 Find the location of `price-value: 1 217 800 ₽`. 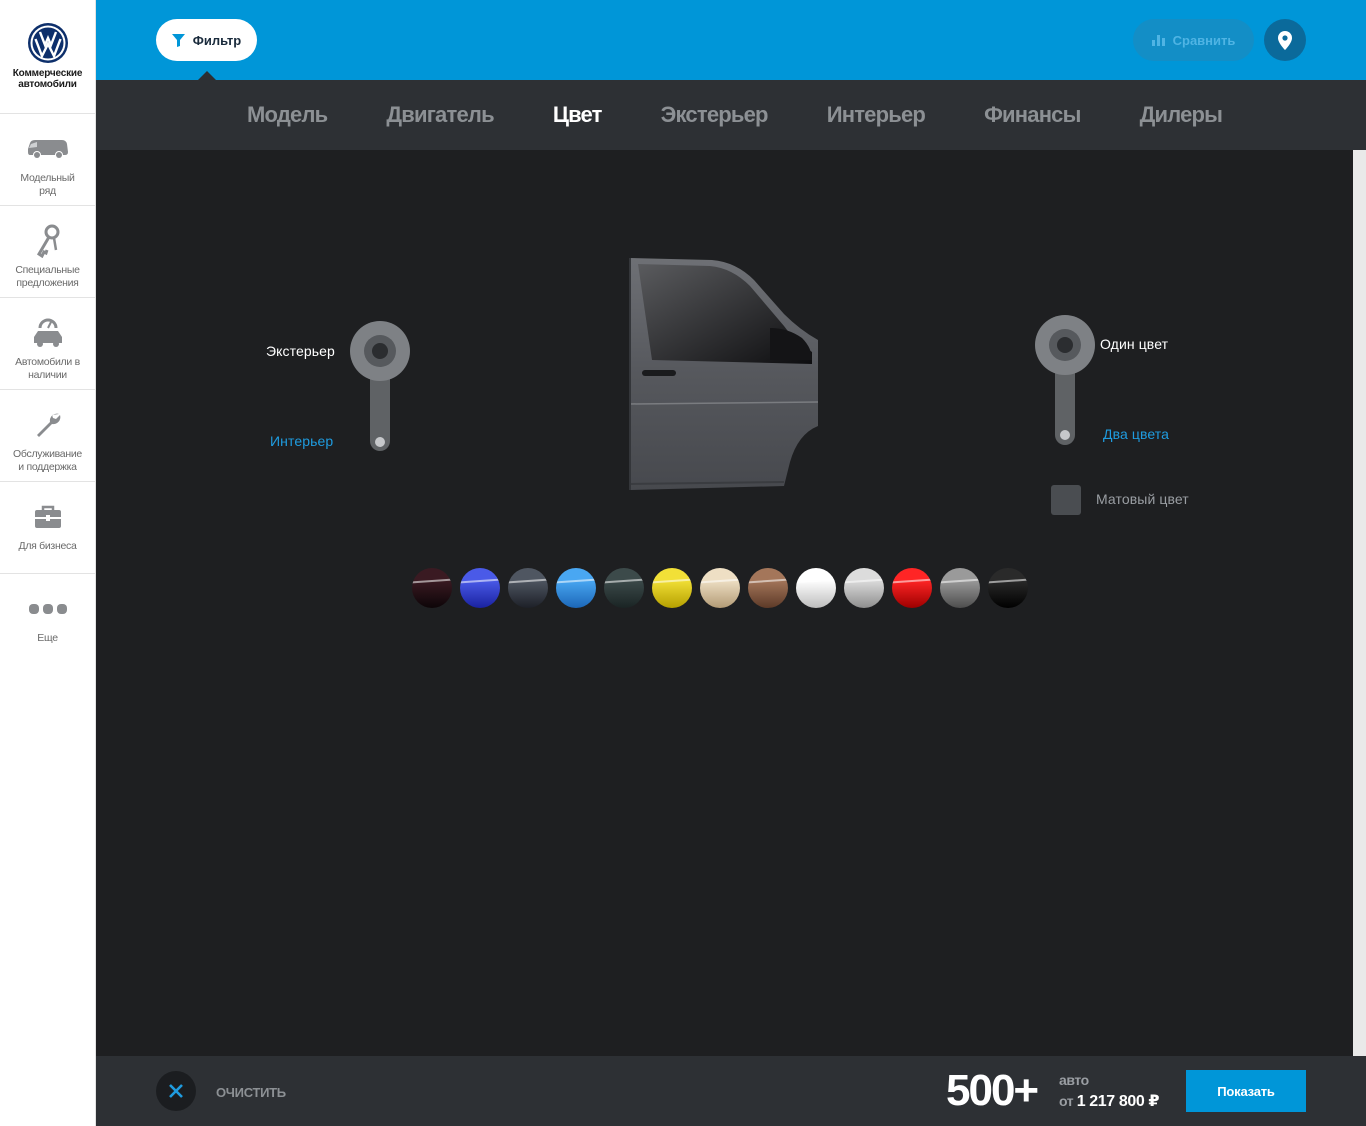

price-value: 1 217 800 ₽ is located at coordinates (1118, 1101).